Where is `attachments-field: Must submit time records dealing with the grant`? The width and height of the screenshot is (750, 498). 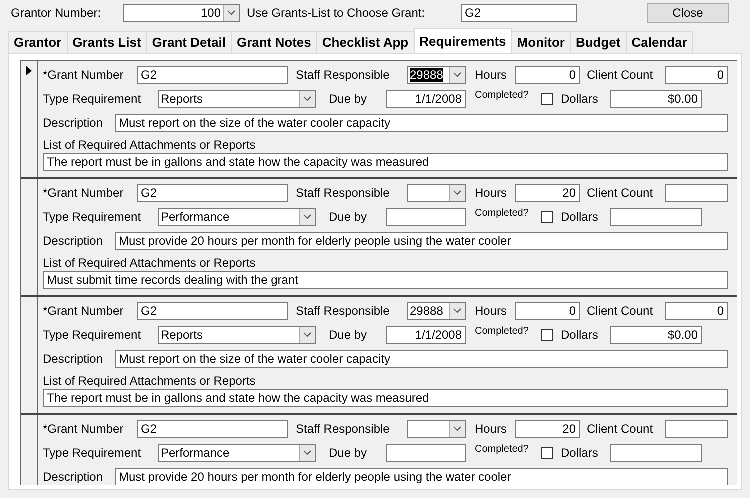
attachments-field: Must submit time records dealing with the grant is located at coordinates (385, 280).